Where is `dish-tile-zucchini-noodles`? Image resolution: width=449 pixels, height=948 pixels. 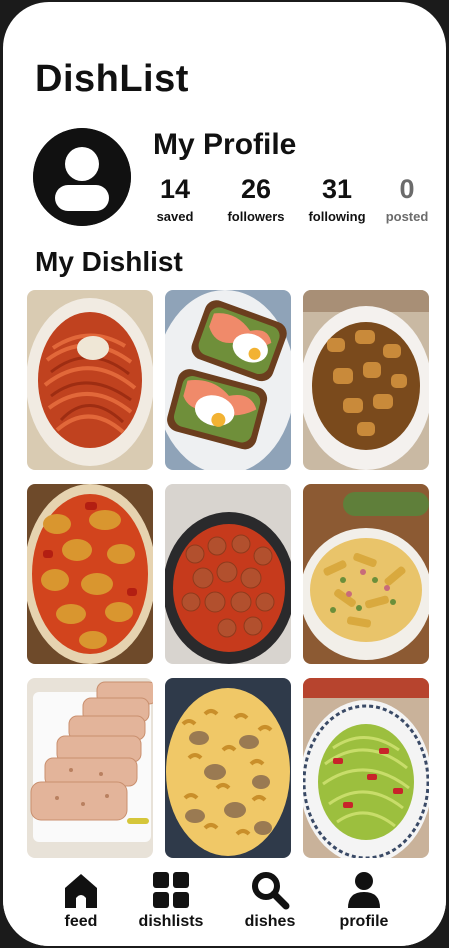
dish-tile-zucchini-noodles is located at coordinates (366, 768).